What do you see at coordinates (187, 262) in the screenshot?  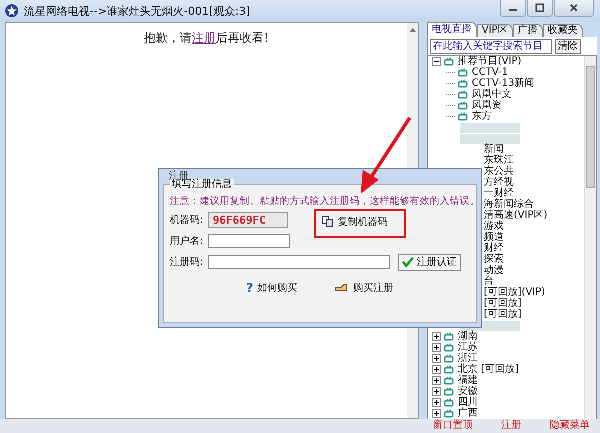 I see `field-label: 注册码:` at bounding box center [187, 262].